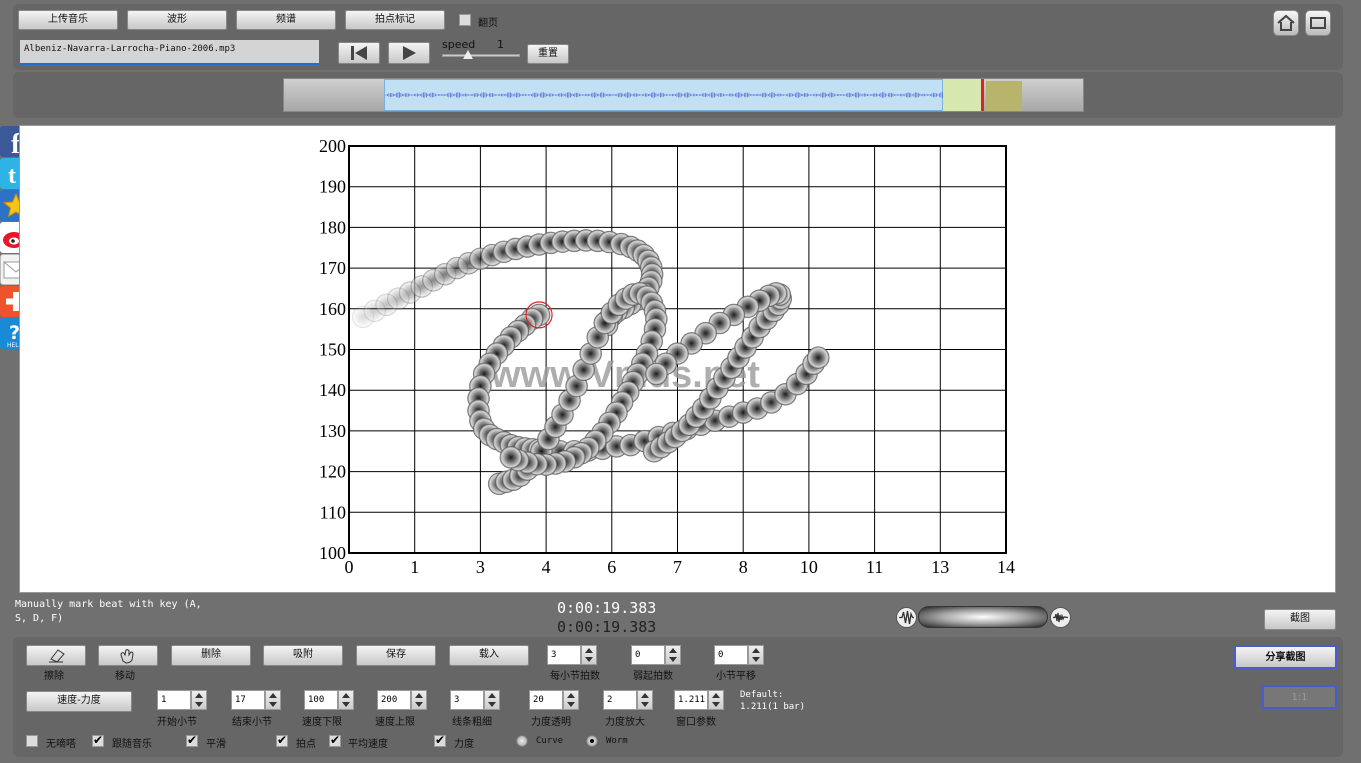 The width and height of the screenshot is (1361, 763). What do you see at coordinates (550, 741) in the screenshot?
I see `display-mode-label: Curve` at bounding box center [550, 741].